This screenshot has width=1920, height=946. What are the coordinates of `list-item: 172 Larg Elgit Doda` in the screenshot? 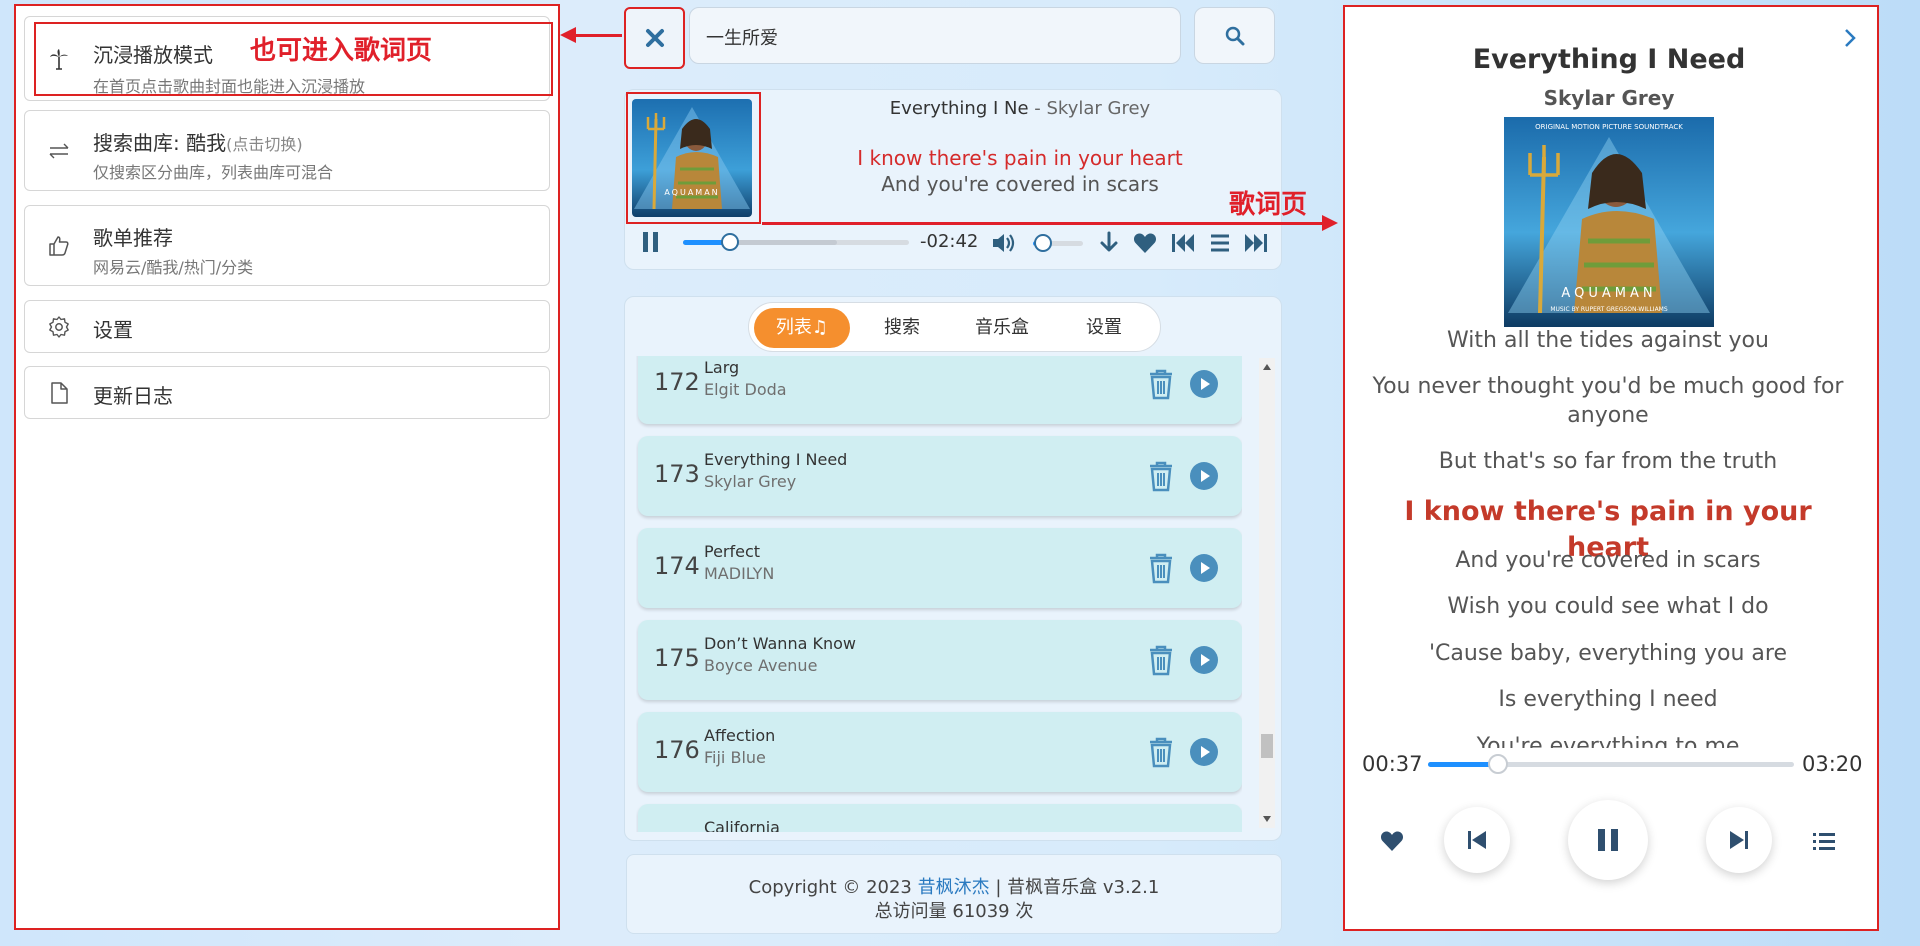 It's located at (940, 390).